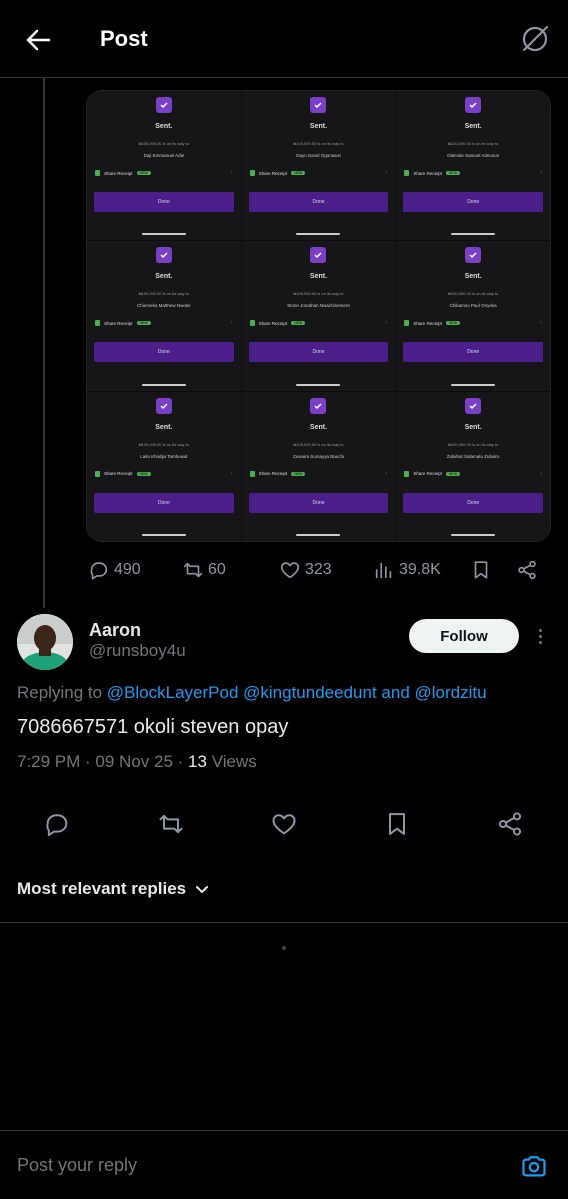 This screenshot has width=568, height=1199. I want to click on back-arrow-icon, so click(38, 40).